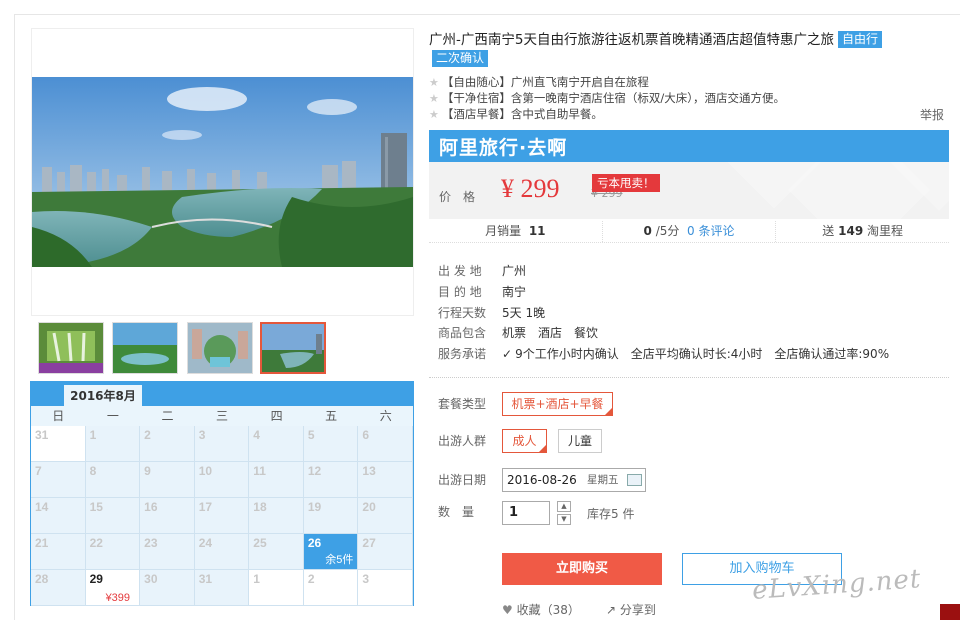 This screenshot has height=620, width=960. What do you see at coordinates (385, 552) in the screenshot?
I see `calendar-day: 27` at bounding box center [385, 552].